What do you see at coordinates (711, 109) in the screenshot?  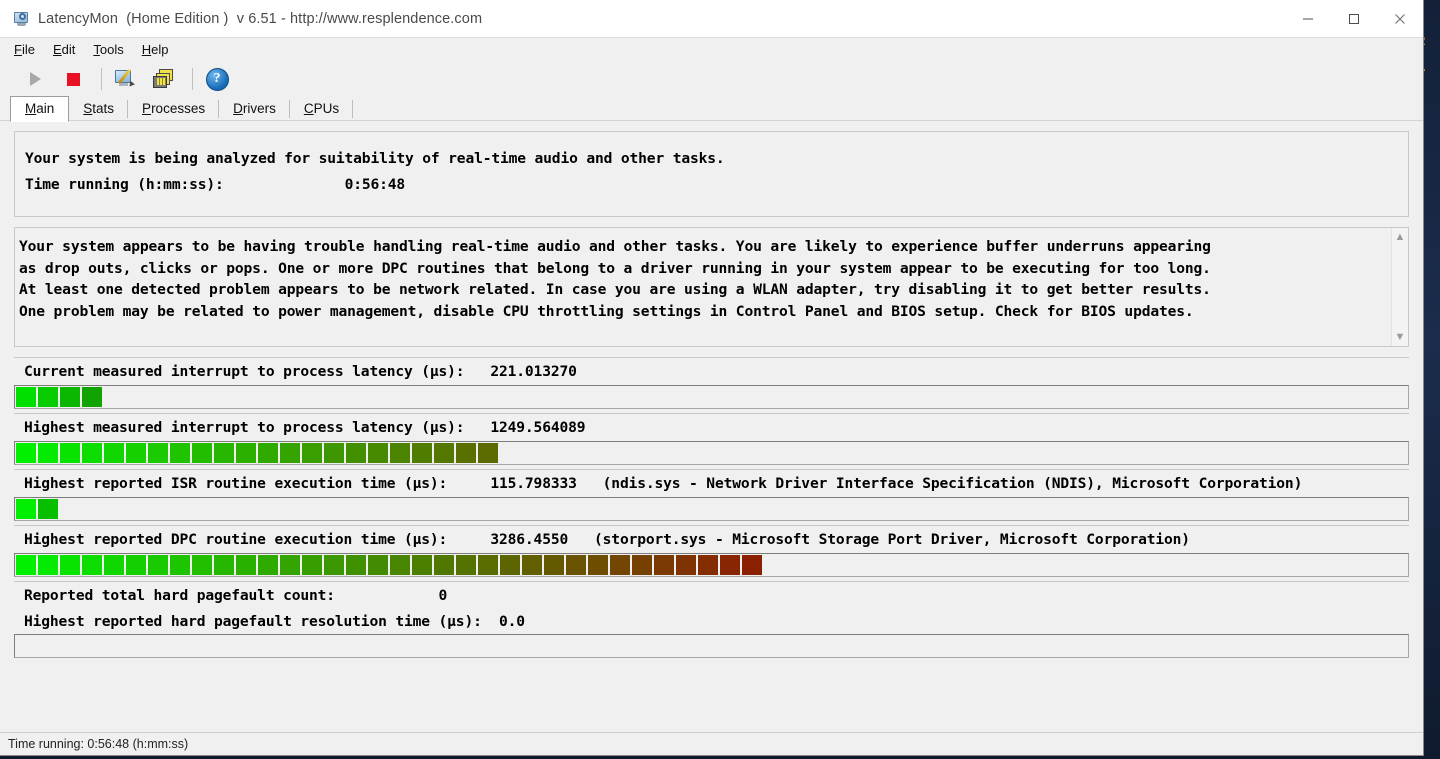 I see `tab-bar: Main Stats Processes Drivers CPUs` at bounding box center [711, 109].